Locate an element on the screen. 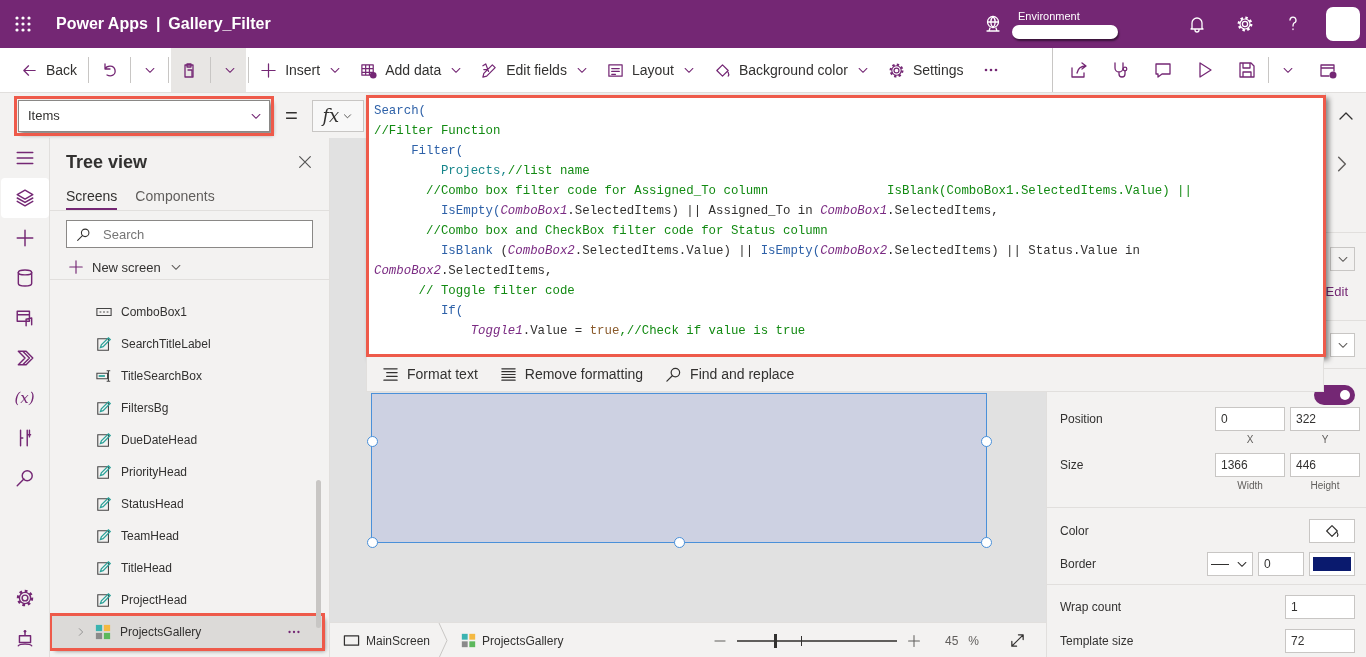 This screenshot has height=657, width=1366. number-field: 322 is located at coordinates (1325, 419).